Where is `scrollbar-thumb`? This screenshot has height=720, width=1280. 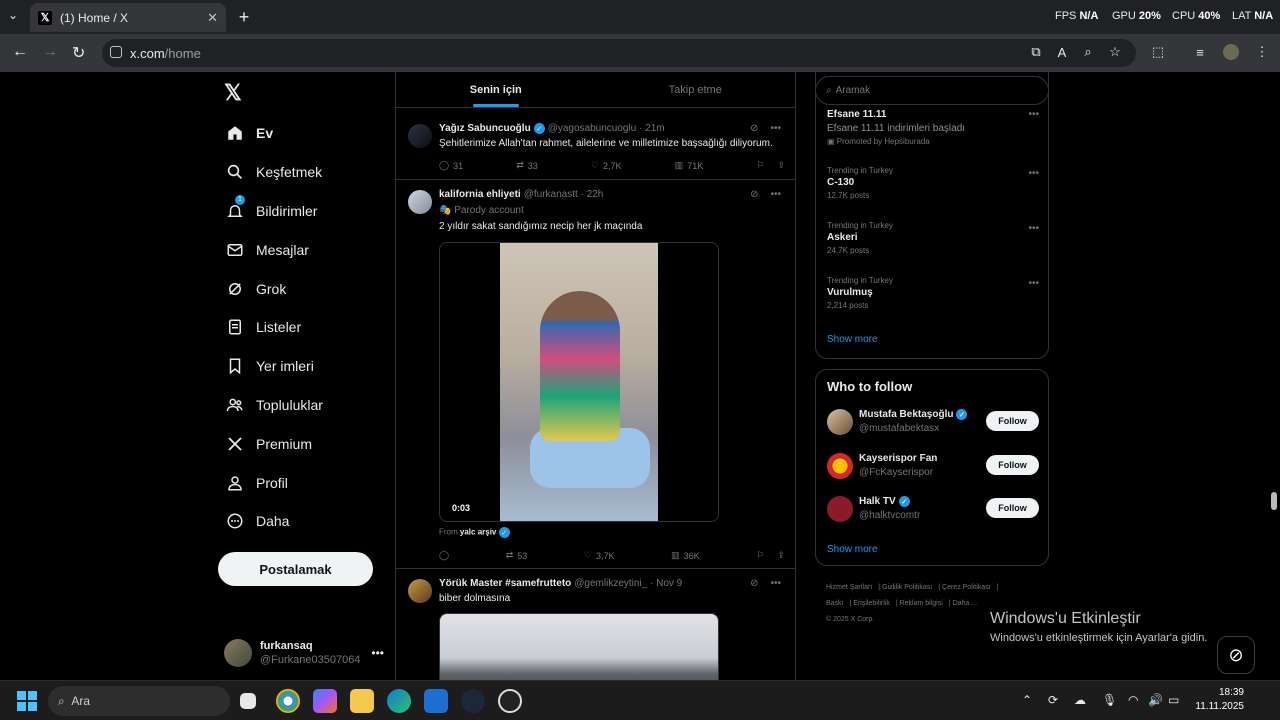 scrollbar-thumb is located at coordinates (1274, 501).